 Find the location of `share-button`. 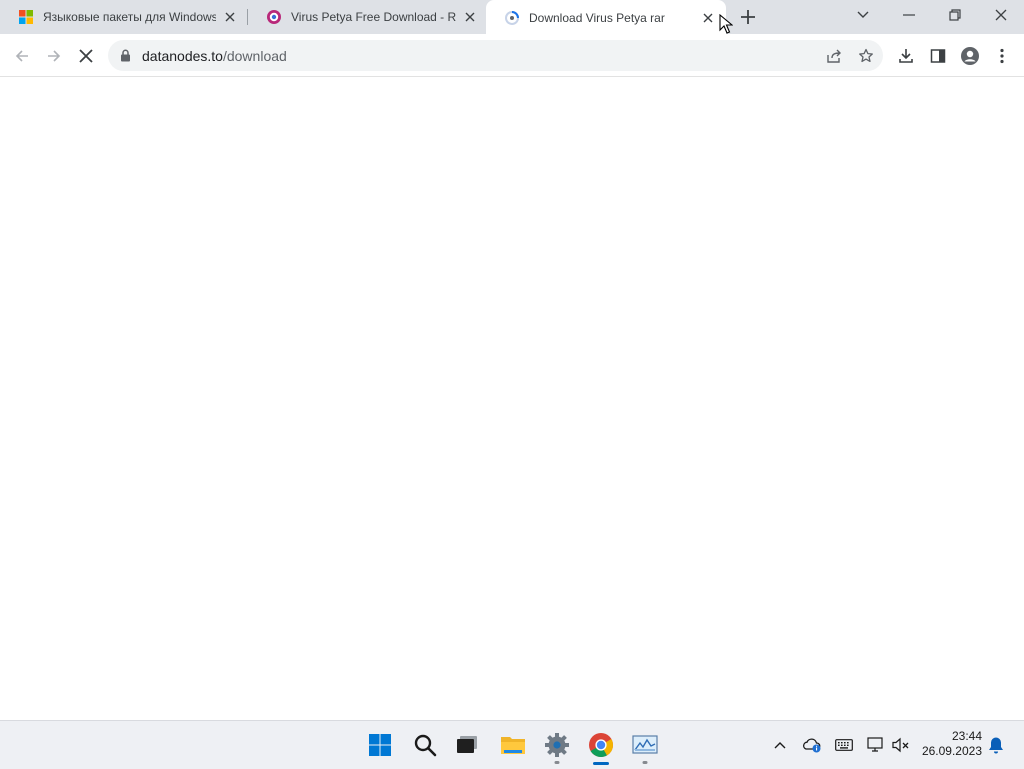

share-button is located at coordinates (834, 56).